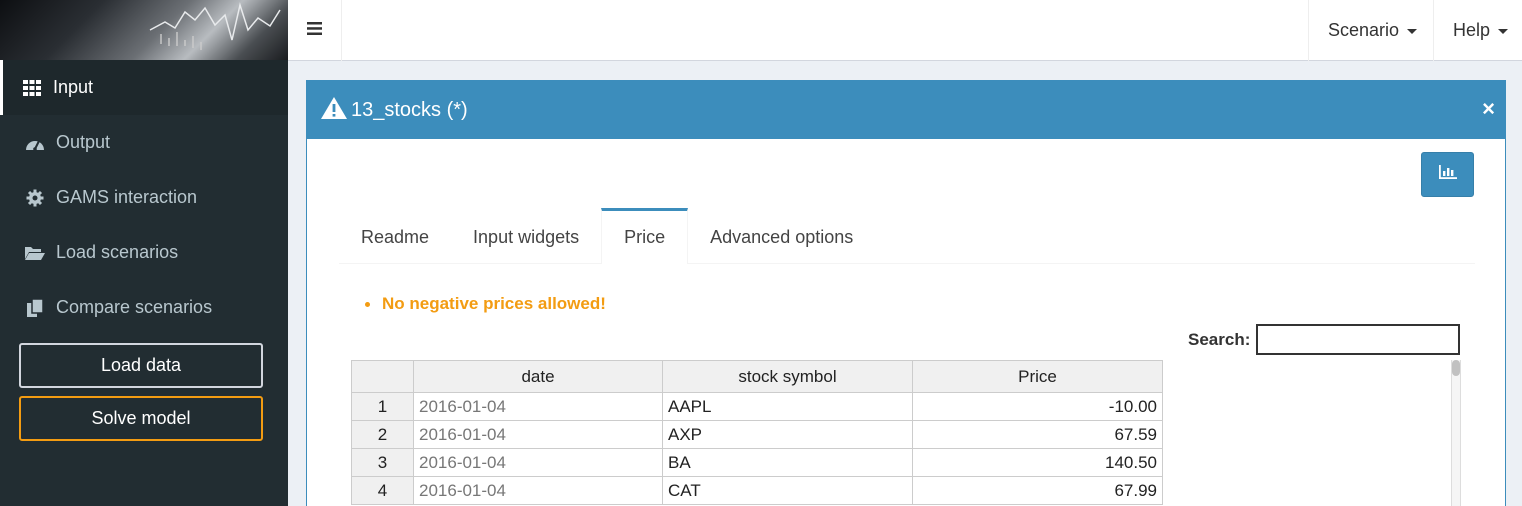  Describe the element at coordinates (494, 303) in the screenshot. I see `warning-text: No negative prices allowed!` at that location.